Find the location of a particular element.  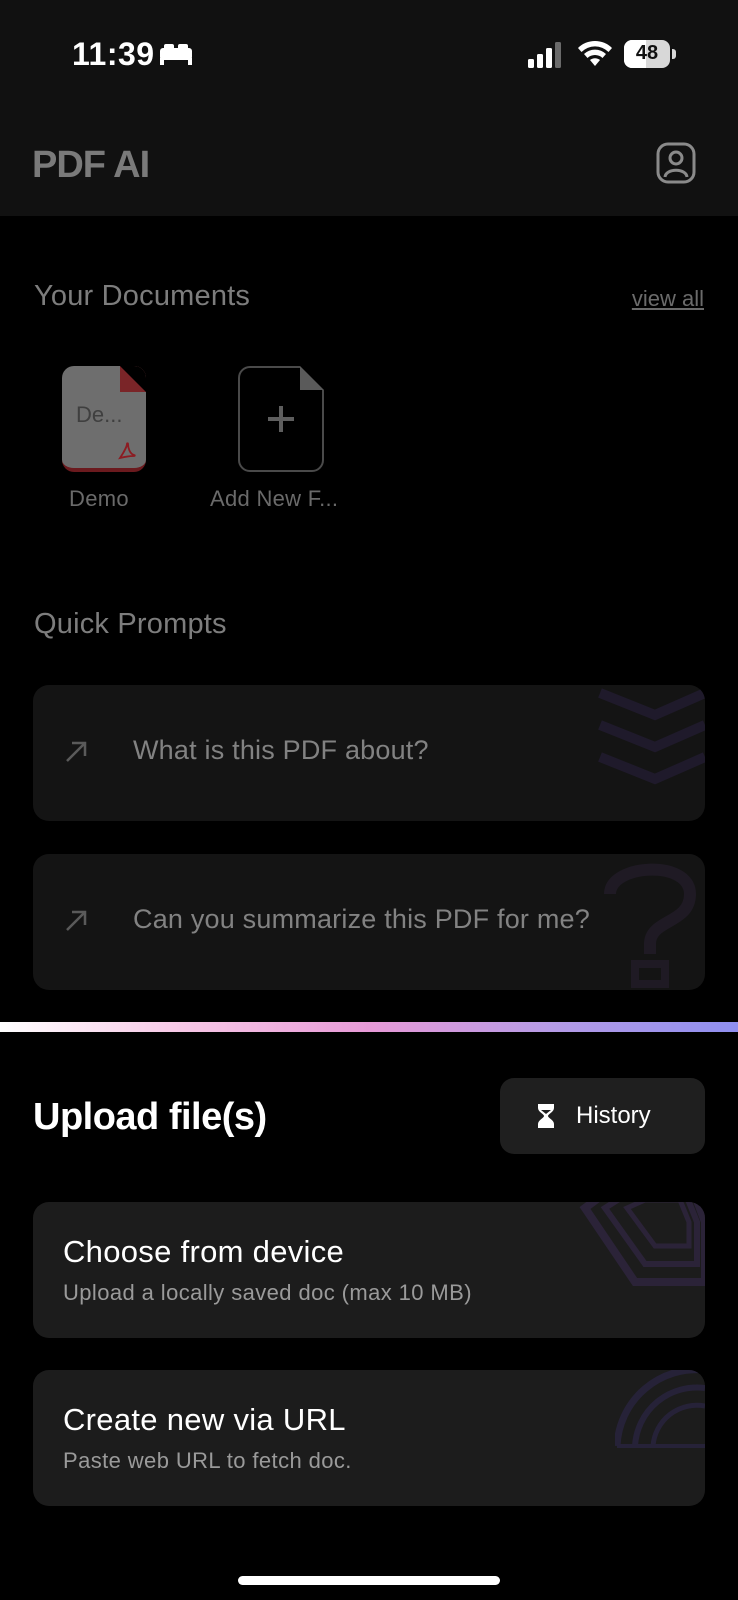

history-label: History is located at coordinates (613, 1115).